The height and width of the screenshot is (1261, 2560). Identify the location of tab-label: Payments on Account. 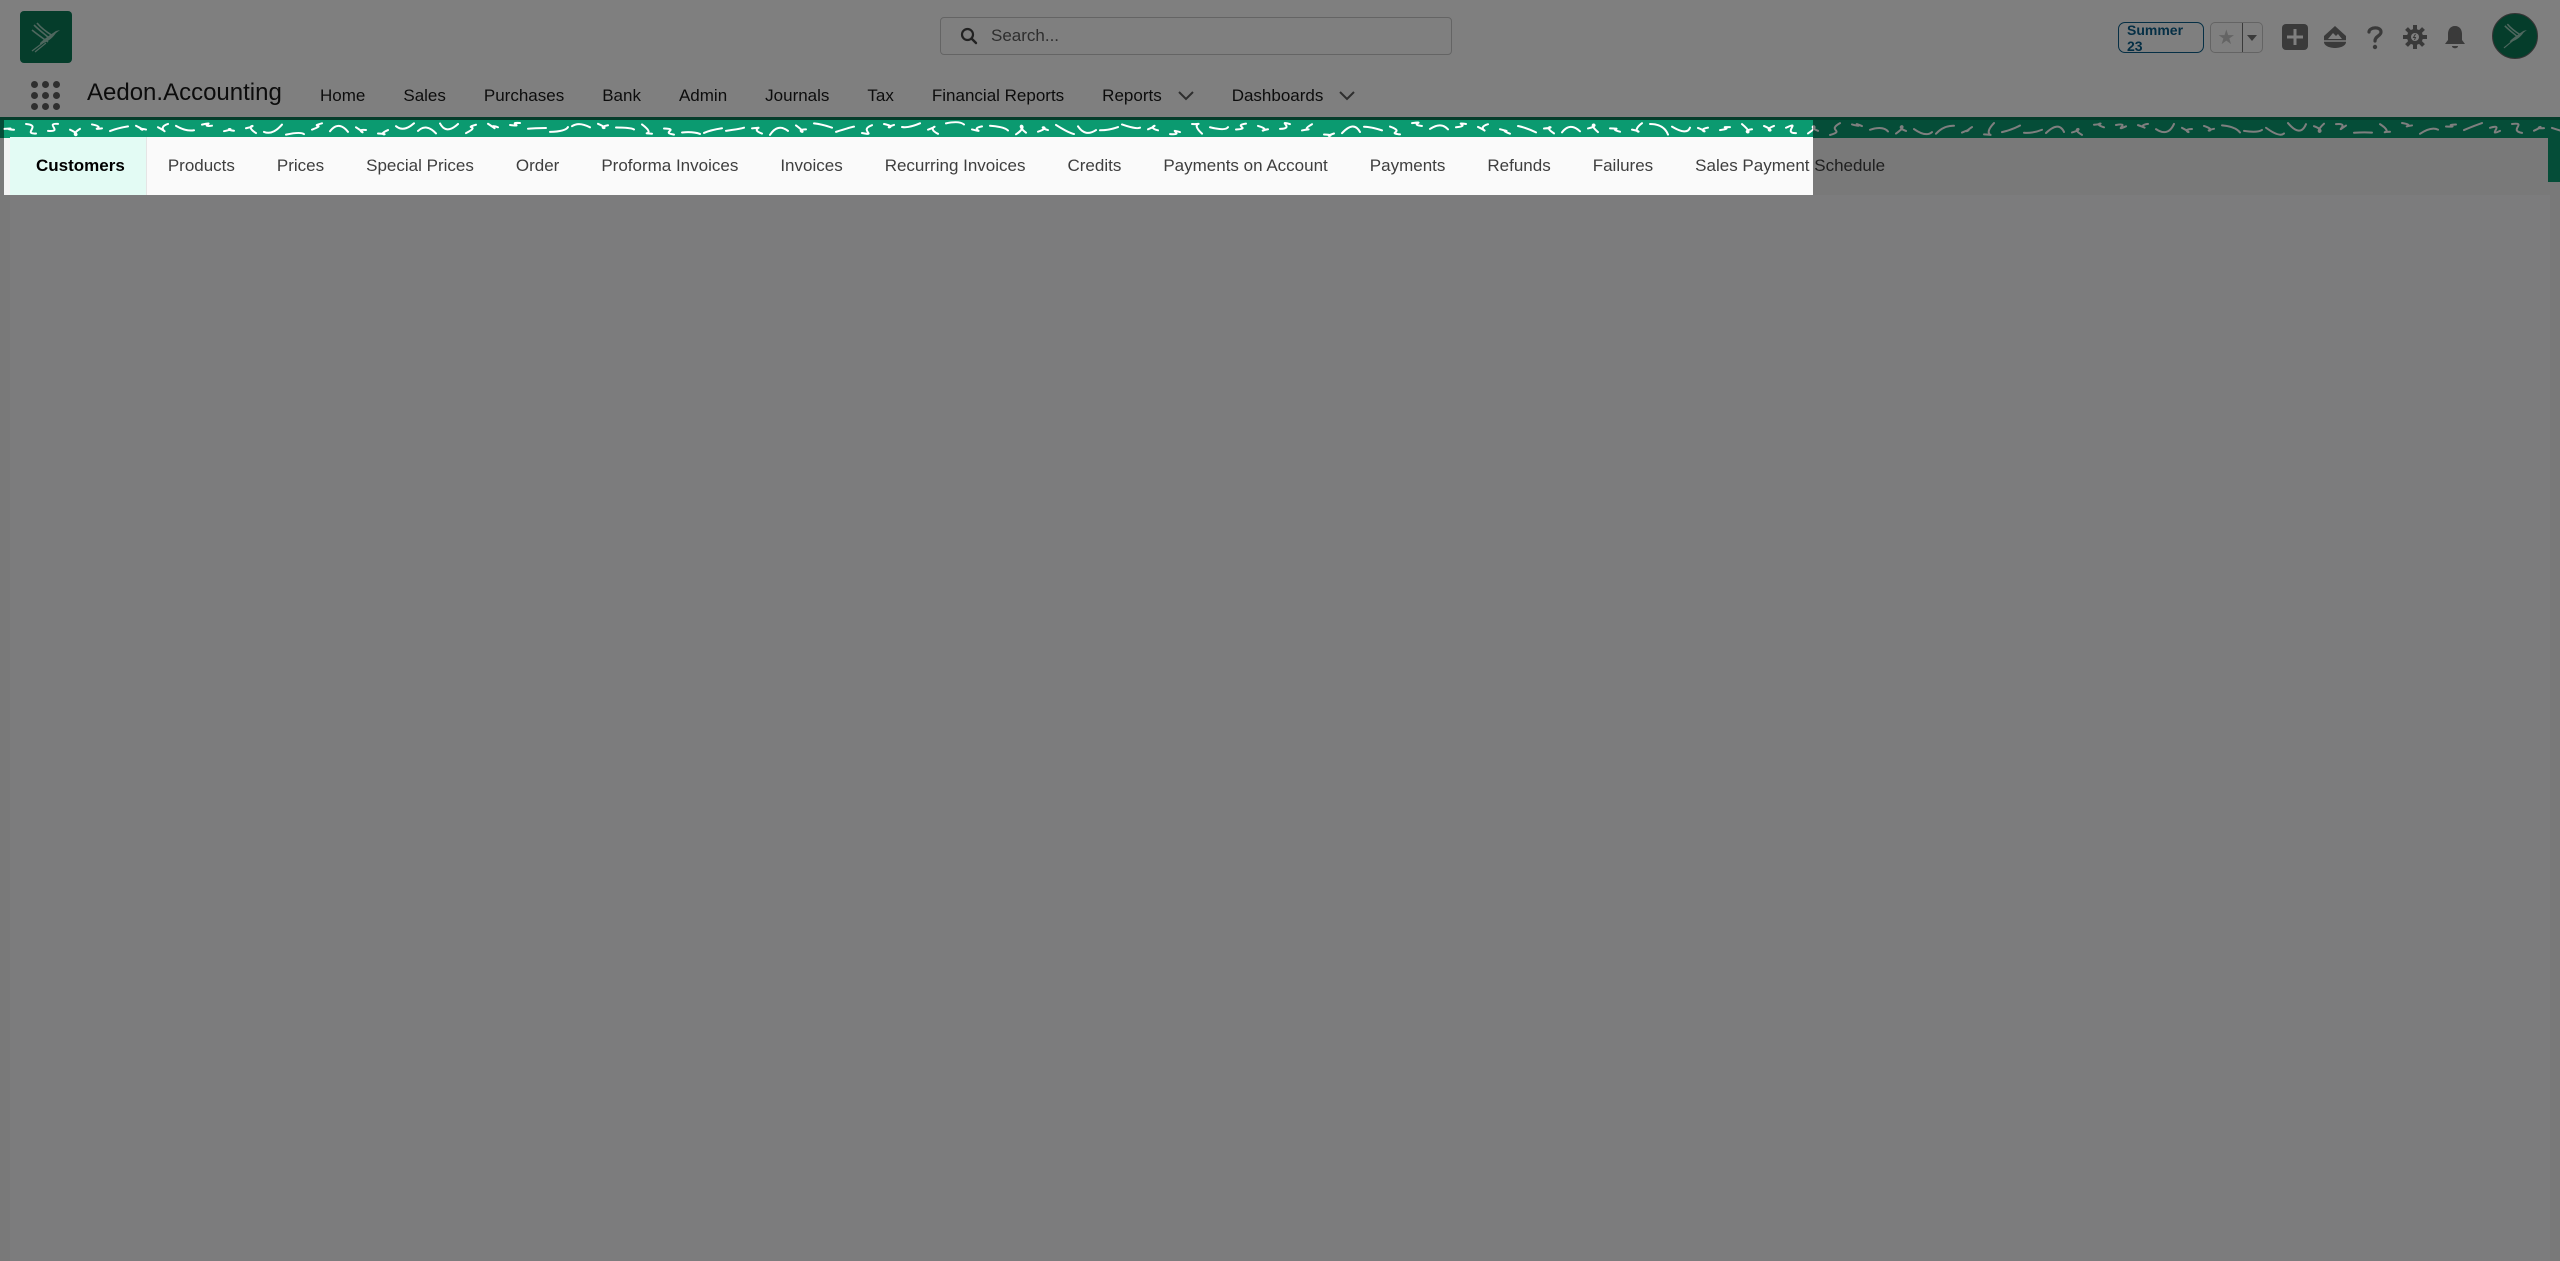
(1245, 165).